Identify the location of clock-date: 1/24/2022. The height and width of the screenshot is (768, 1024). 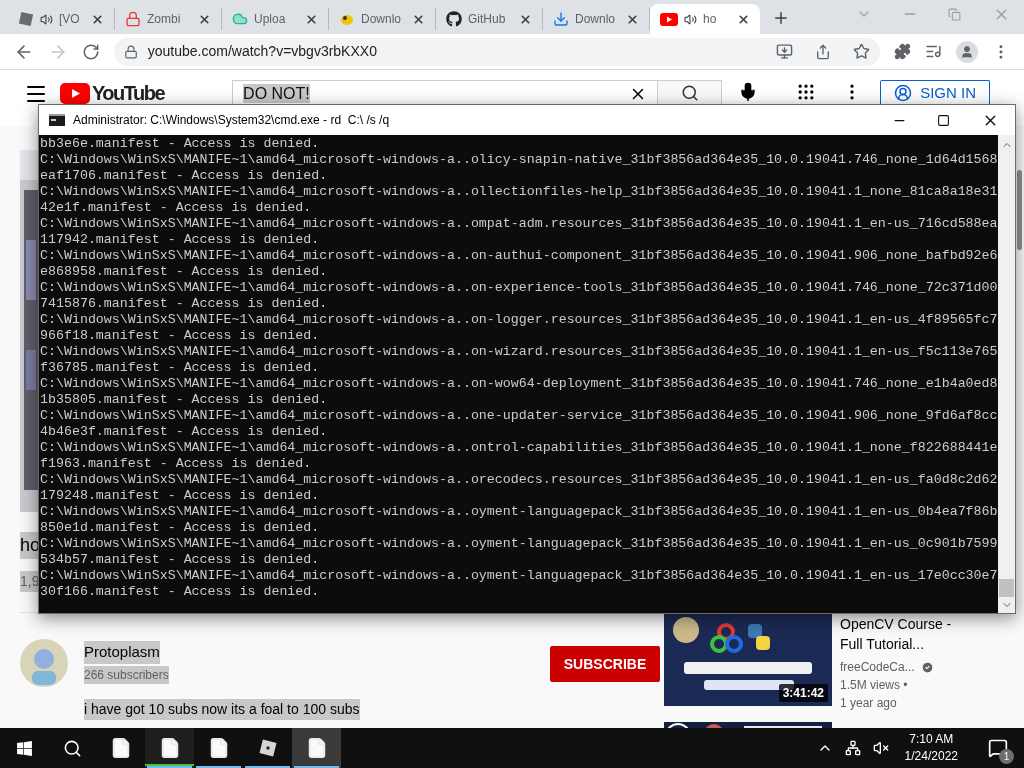
(931, 756).